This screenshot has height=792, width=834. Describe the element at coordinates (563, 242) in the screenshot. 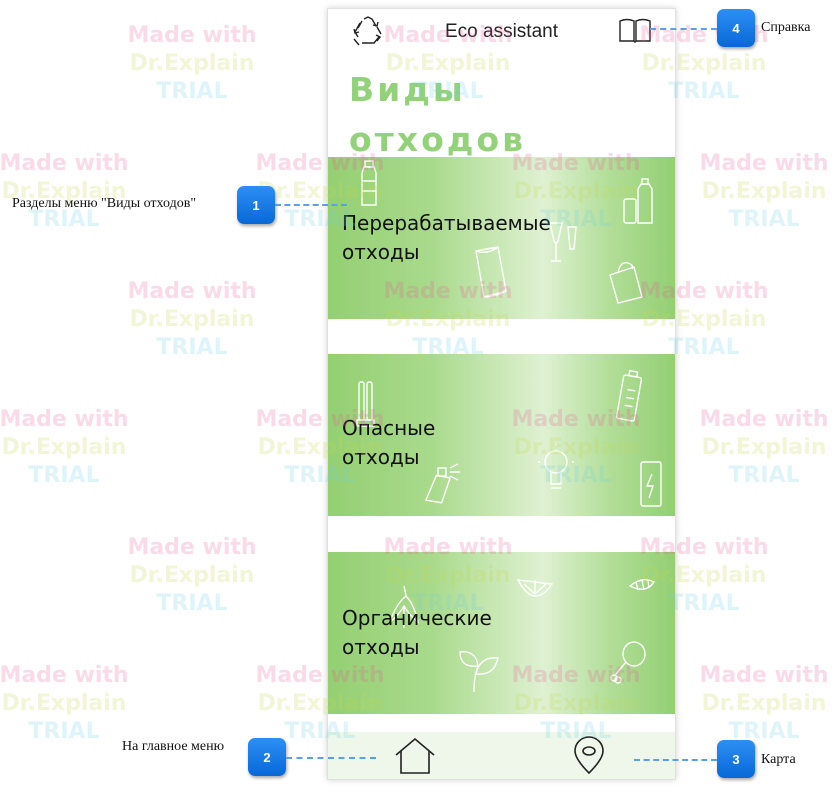

I see `glass-icon` at that location.